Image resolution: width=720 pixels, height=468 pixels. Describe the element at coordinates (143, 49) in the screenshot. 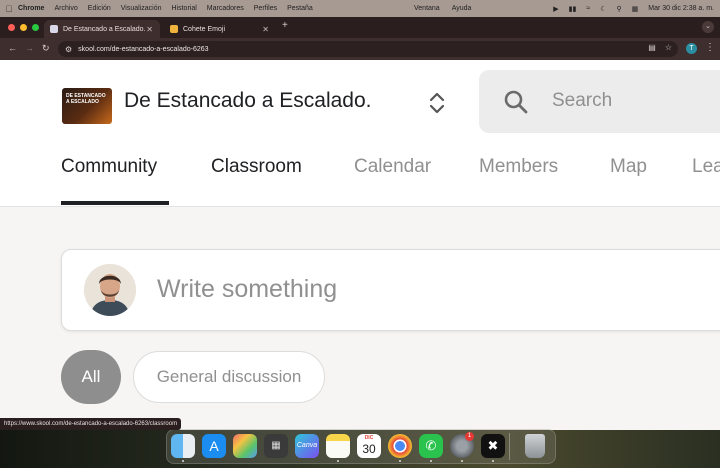

I see `url-text: skool.com/de-estancado-a-escalado-6263` at that location.